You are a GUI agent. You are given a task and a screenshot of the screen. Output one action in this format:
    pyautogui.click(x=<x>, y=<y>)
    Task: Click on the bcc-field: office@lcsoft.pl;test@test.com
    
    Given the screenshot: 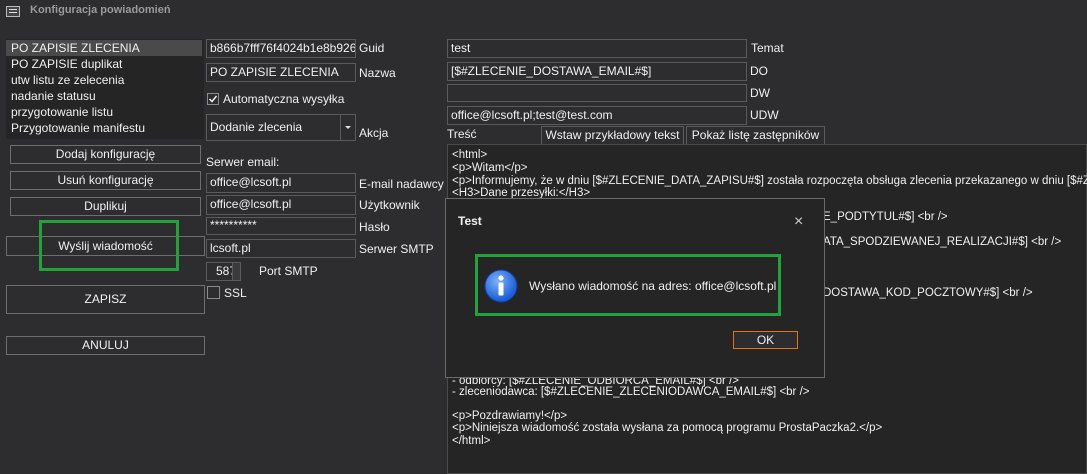 What is the action you would take?
    pyautogui.click(x=597, y=115)
    